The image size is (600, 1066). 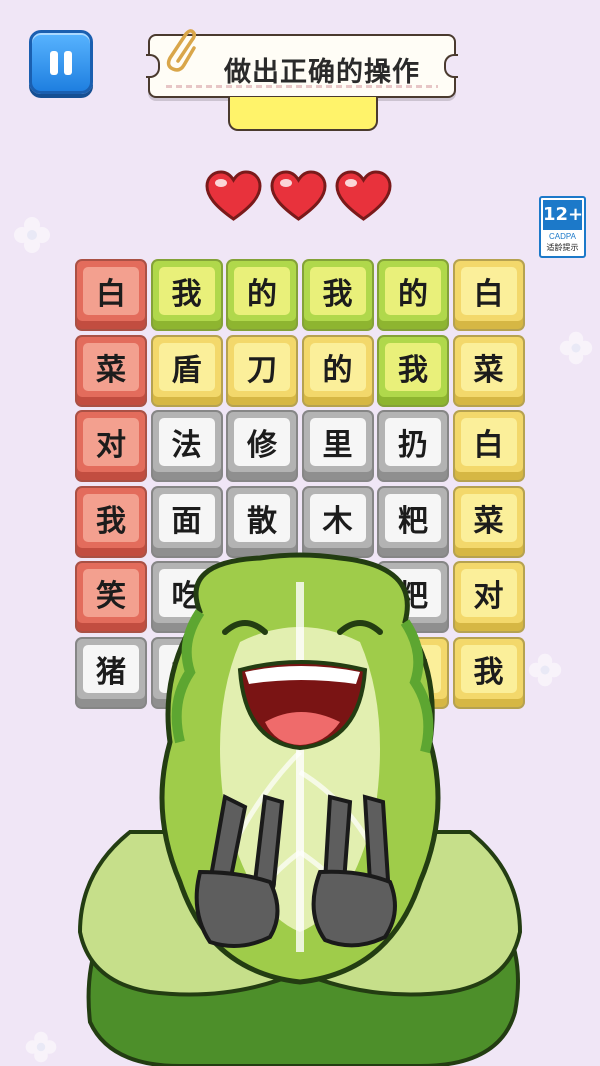 I want to click on tile-r1-c5: 的, so click(x=413, y=295).